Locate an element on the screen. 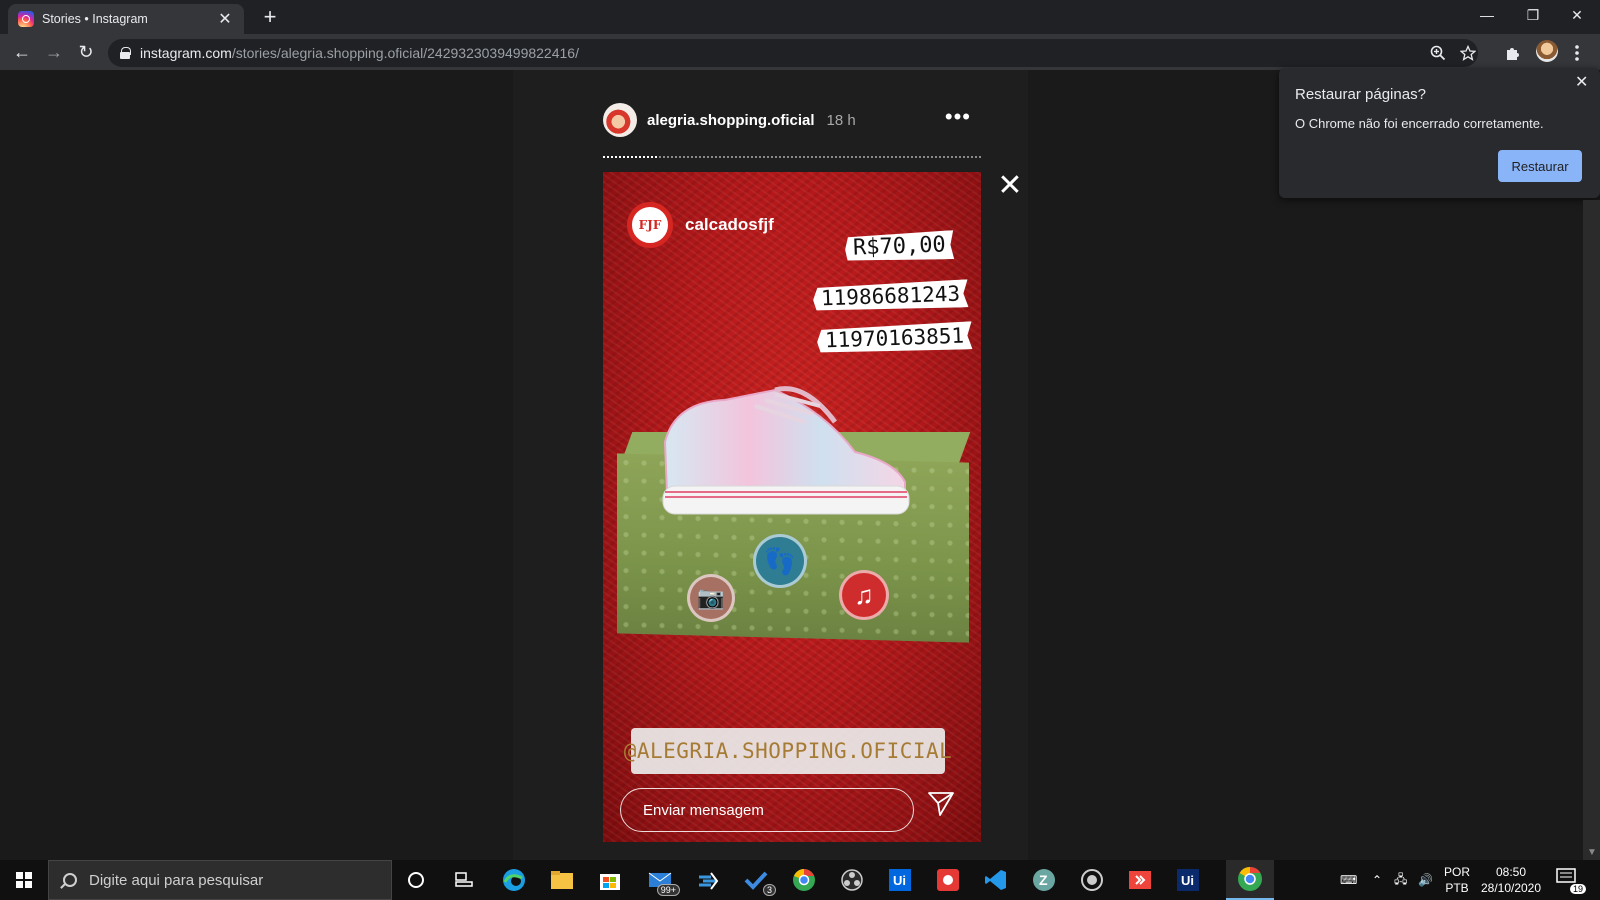 This screenshot has height=900, width=1600. new-tab-button: + is located at coordinates (270, 17).